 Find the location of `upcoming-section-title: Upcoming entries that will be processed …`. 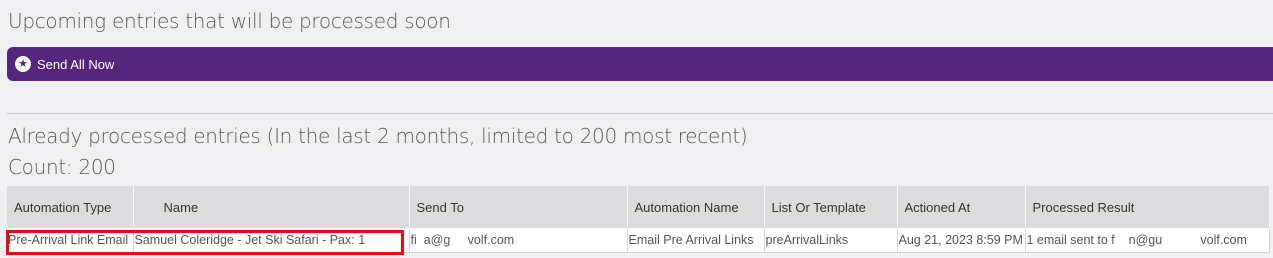

upcoming-section-title: Upcoming entries that will be processed … is located at coordinates (229, 21).